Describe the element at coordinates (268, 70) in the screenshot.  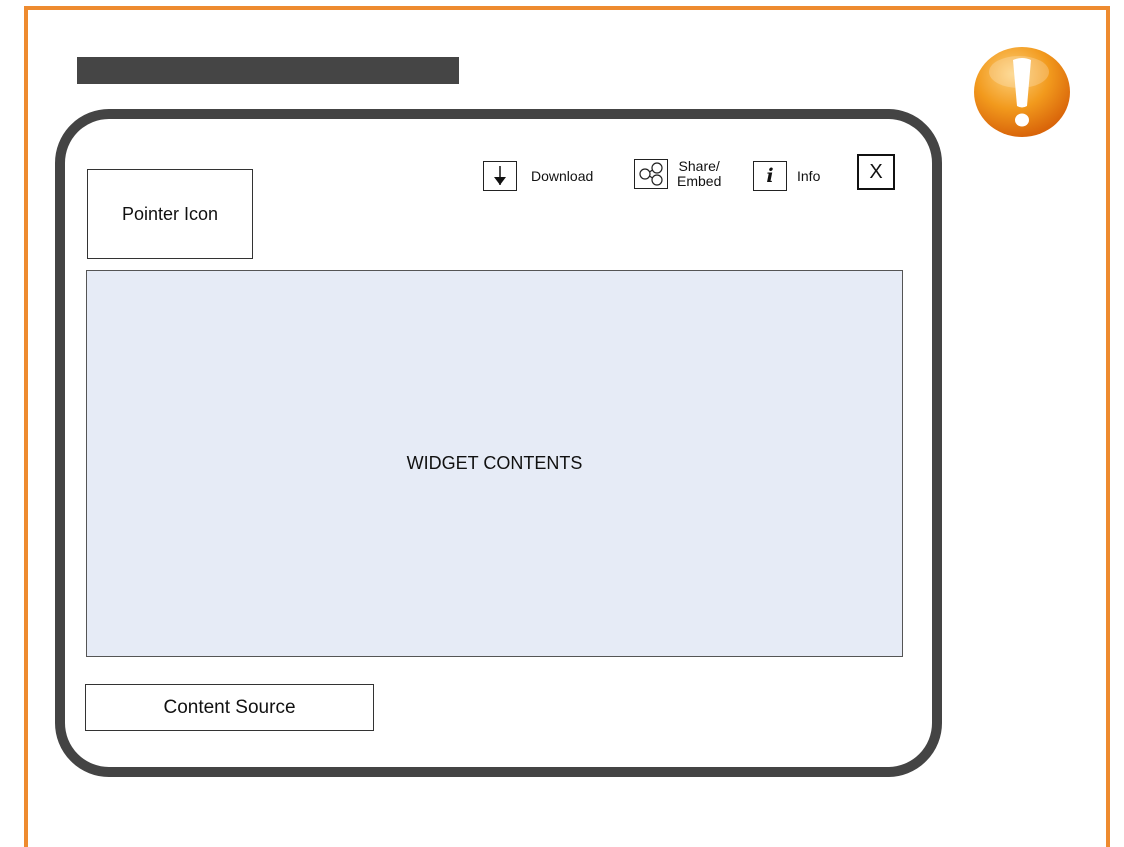
I see `page-title-placeholder` at that location.